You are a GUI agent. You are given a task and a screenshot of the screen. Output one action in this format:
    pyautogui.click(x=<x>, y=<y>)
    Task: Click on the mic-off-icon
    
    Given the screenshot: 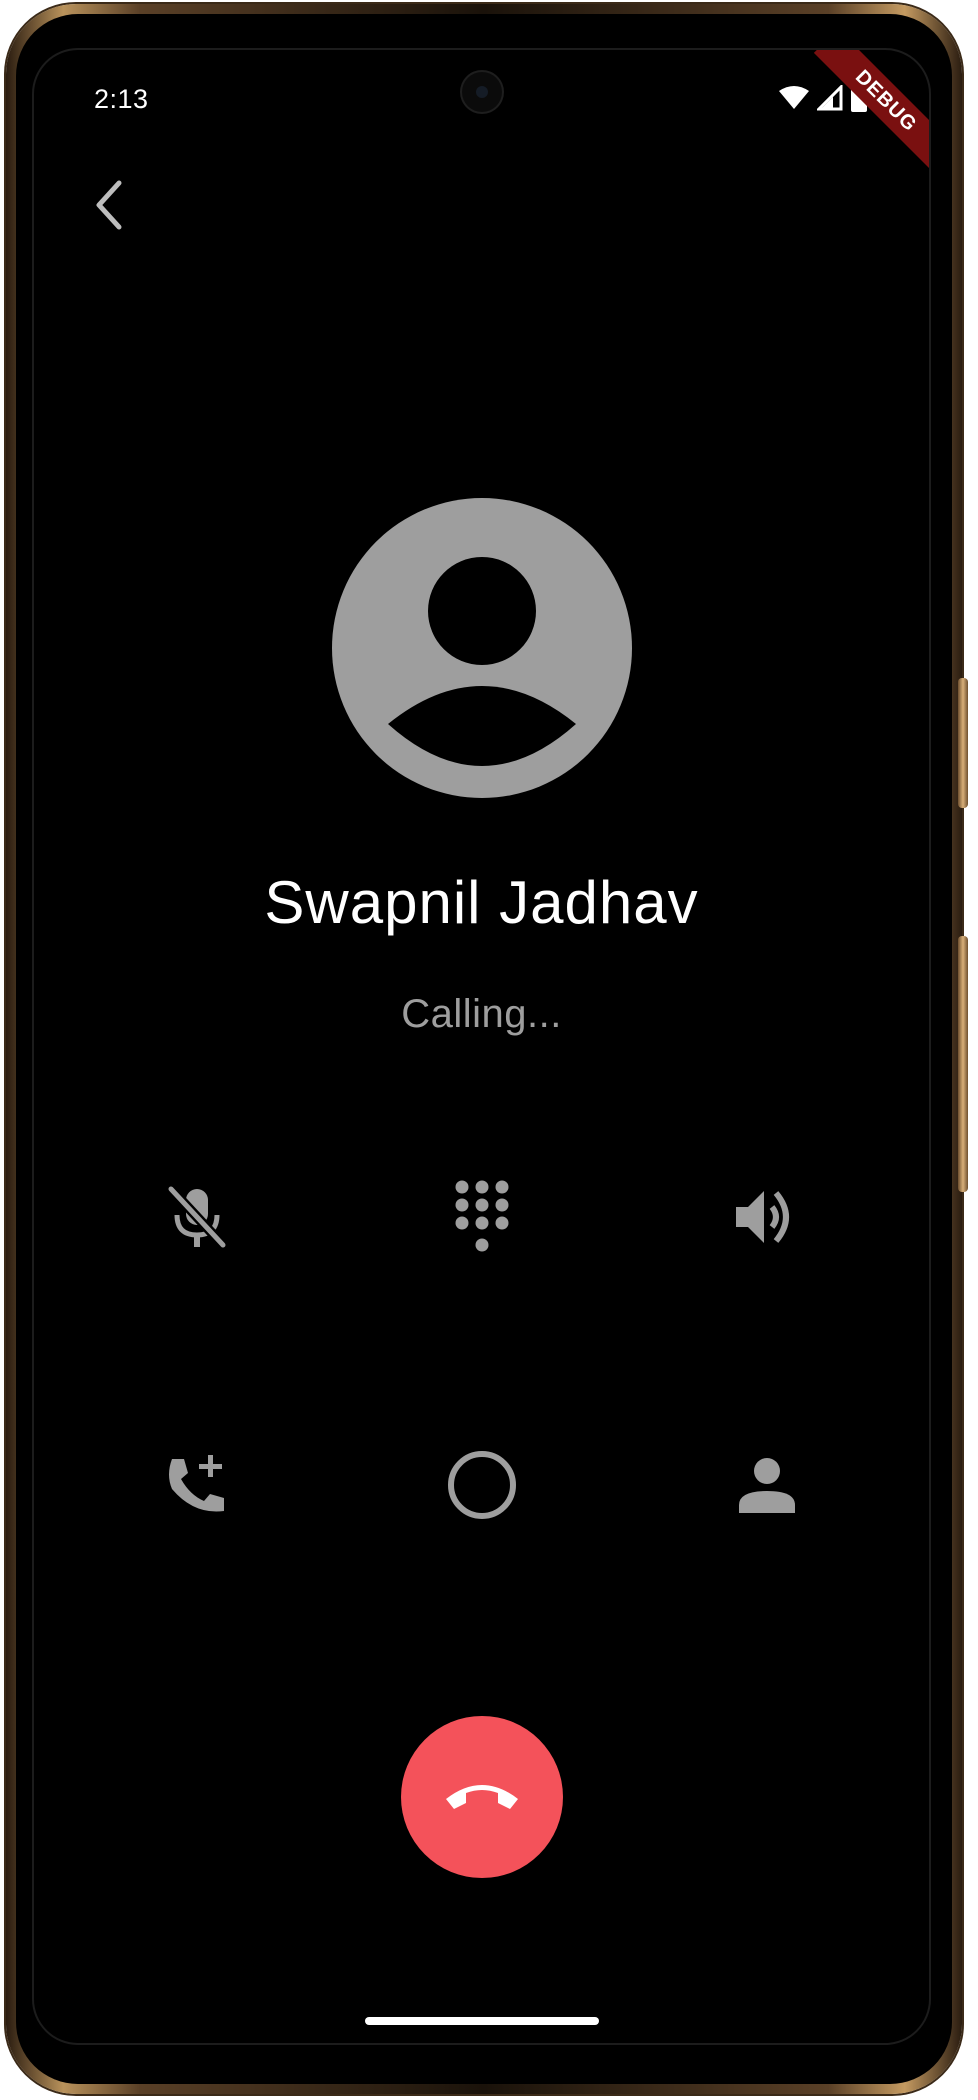 What is the action you would take?
    pyautogui.click(x=197, y=1219)
    